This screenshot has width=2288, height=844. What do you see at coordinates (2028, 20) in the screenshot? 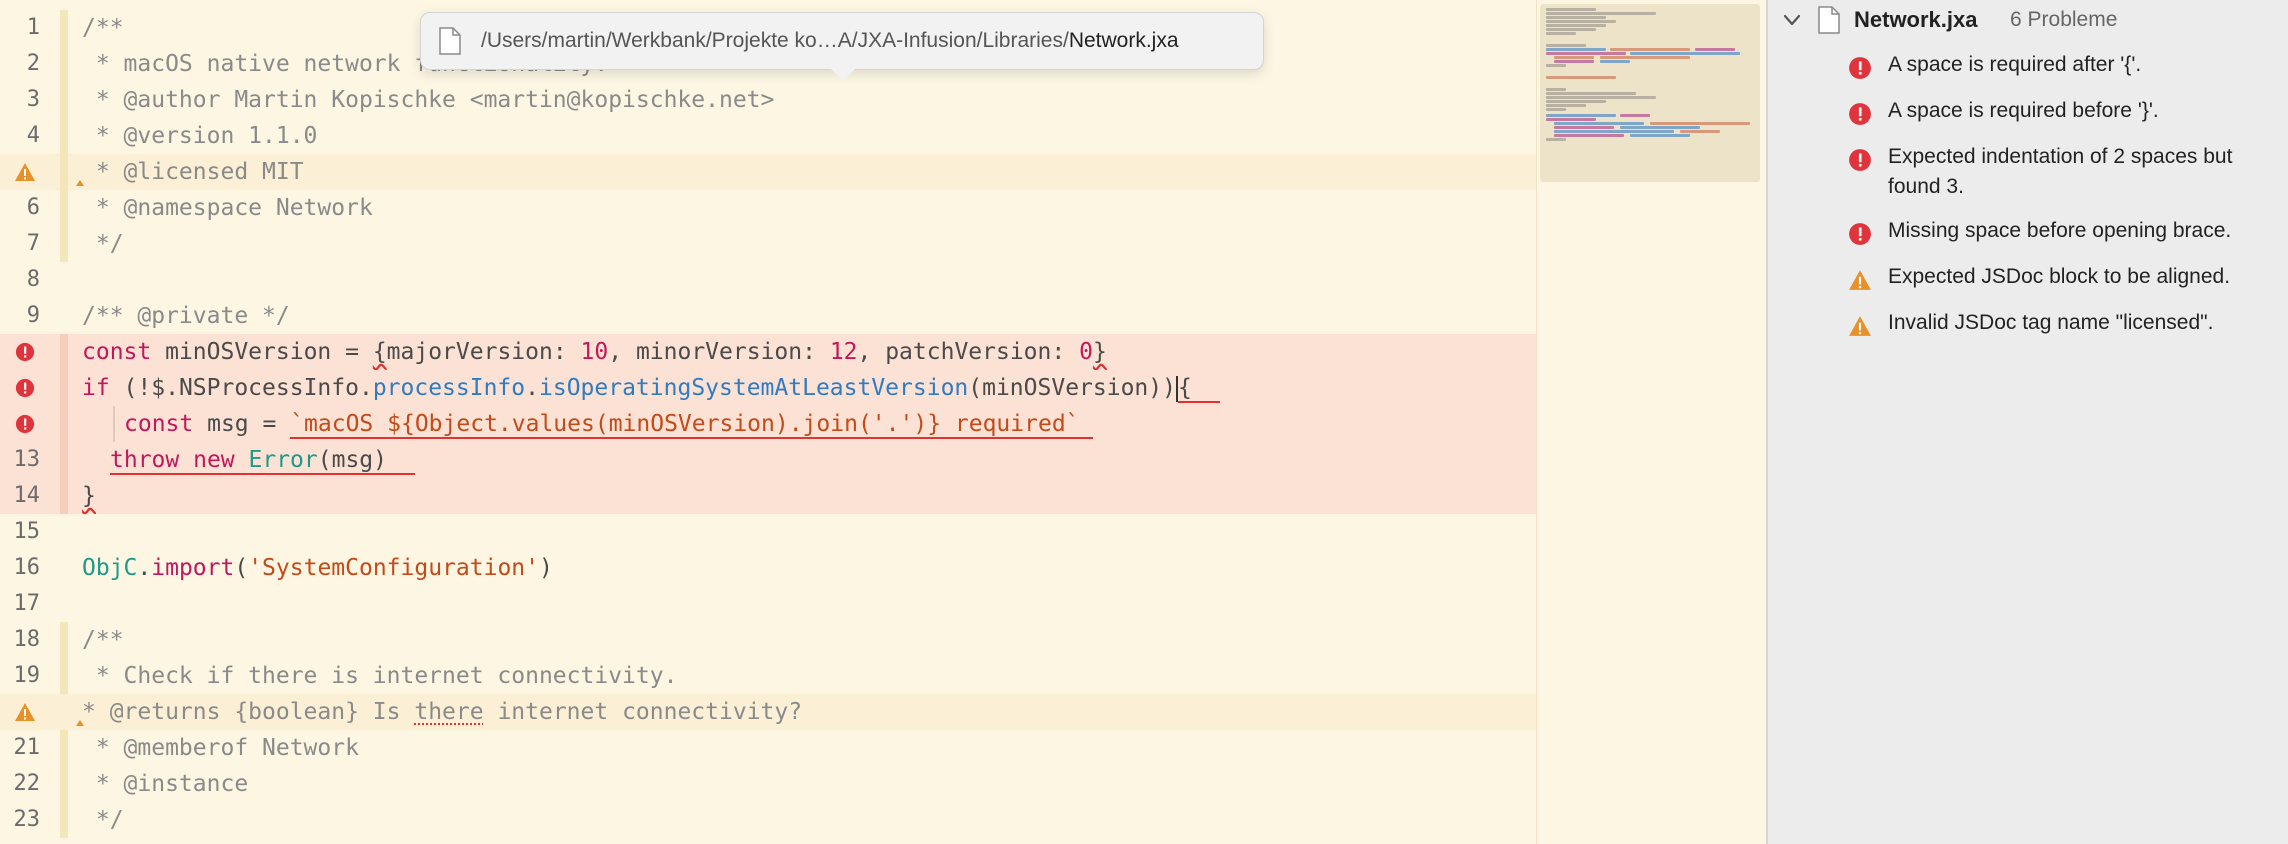
I see `issues-file-header: Network.jxa 6 Probleme` at bounding box center [2028, 20].